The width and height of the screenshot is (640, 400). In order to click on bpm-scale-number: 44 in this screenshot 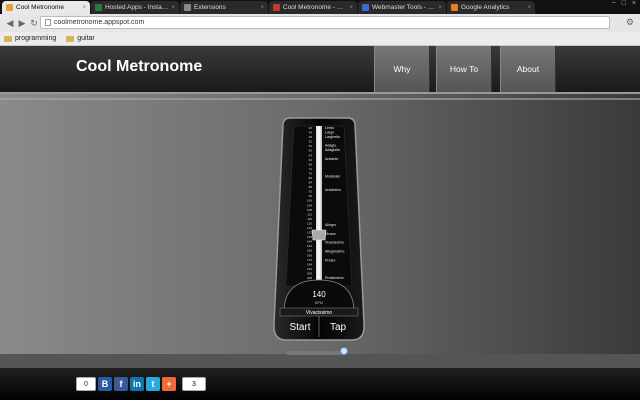, I will do `click(311, 133)`.